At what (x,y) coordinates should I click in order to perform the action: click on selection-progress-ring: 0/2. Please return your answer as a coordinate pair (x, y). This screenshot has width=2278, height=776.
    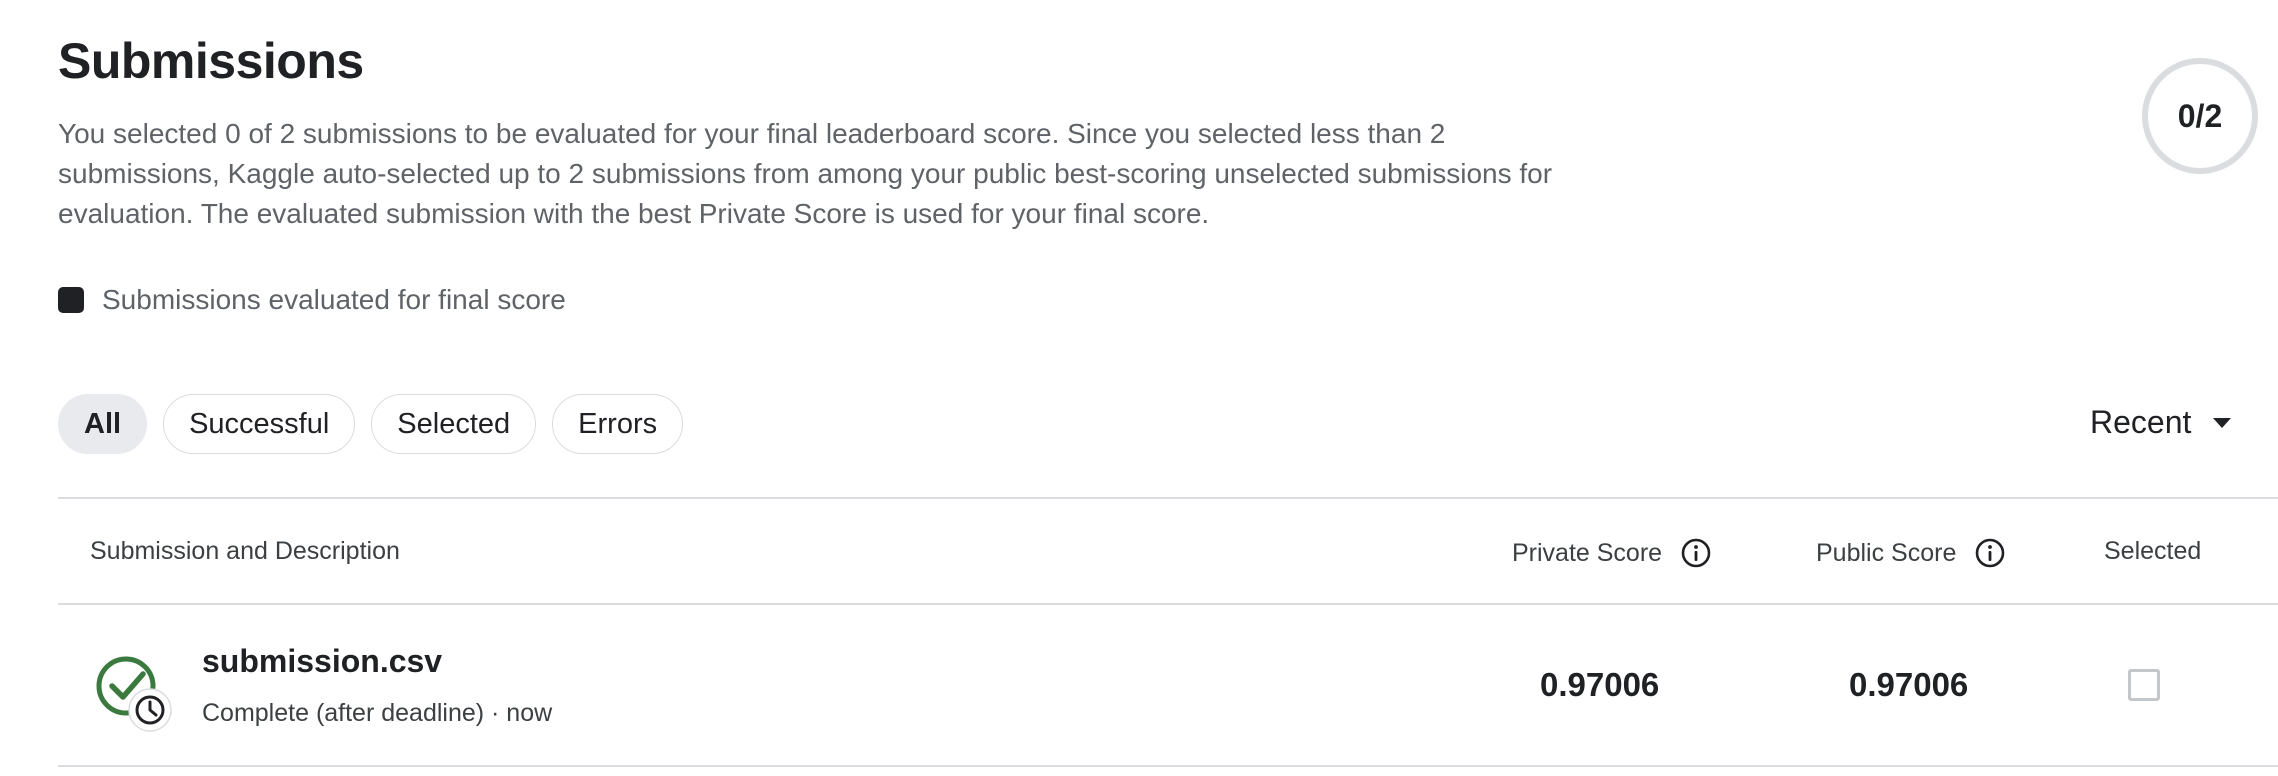
    Looking at the image, I should click on (2200, 116).